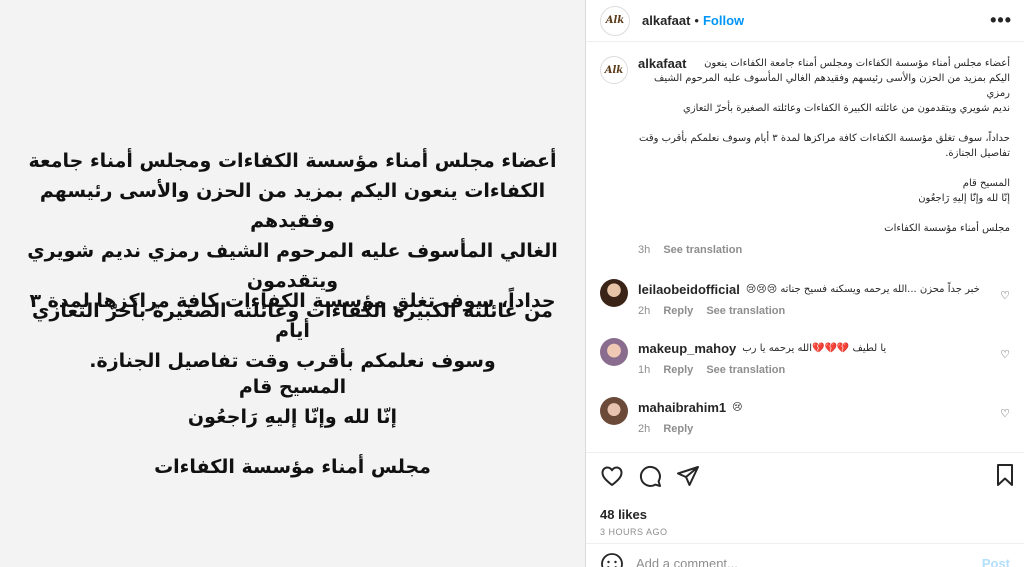  What do you see at coordinates (614, 70) in the screenshot?
I see `caption-avatar: Alk` at bounding box center [614, 70].